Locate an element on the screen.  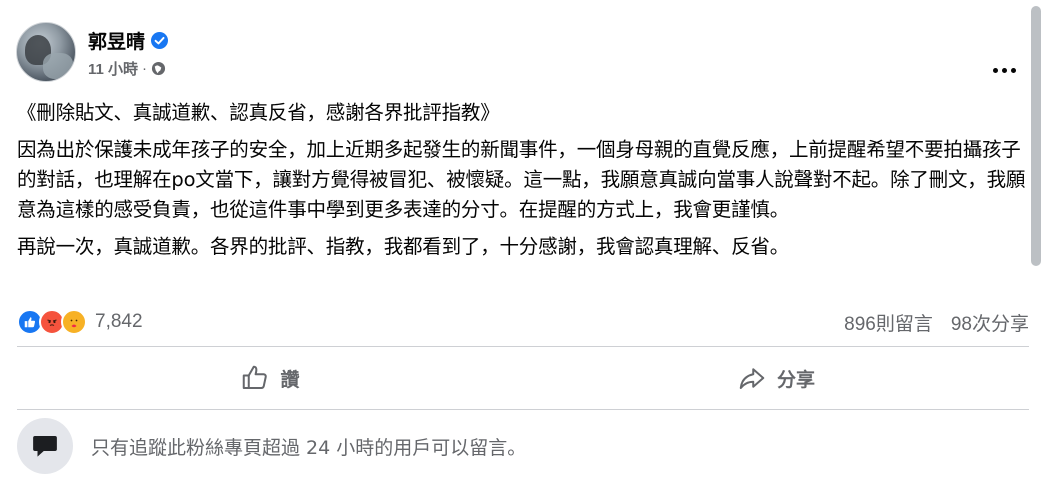
post-paragraph: 再說一次，真誠道歉。各界的批評、指教，我都看到了，十分感謝，我會認真理解、反省。 is located at coordinates (403, 246).